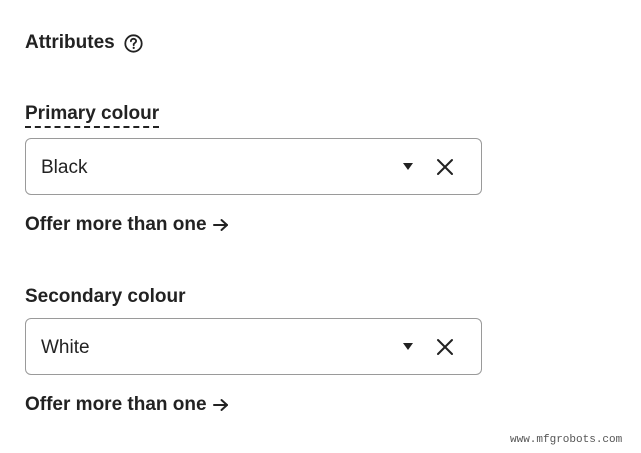 The height and width of the screenshot is (453, 641). I want to click on primary-offer-more-link: Offer more than one, so click(127, 225).